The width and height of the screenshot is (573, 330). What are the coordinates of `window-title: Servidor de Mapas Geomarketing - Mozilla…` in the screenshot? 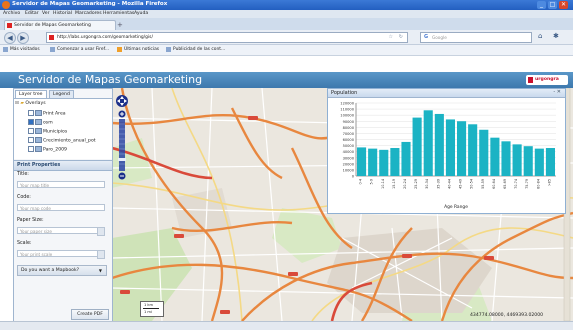 It's located at (90, 4).